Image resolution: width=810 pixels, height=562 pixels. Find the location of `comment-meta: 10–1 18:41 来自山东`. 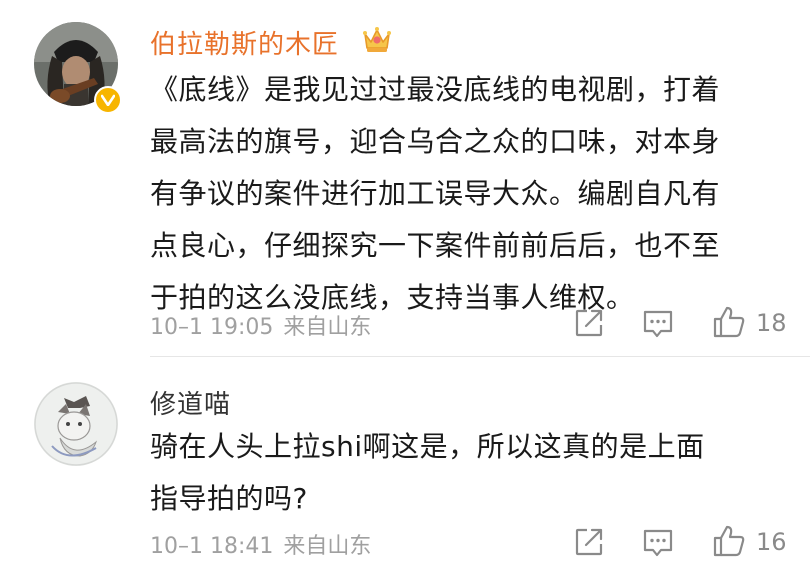

comment-meta: 10–1 18:41 来自山东 is located at coordinates (260, 544).